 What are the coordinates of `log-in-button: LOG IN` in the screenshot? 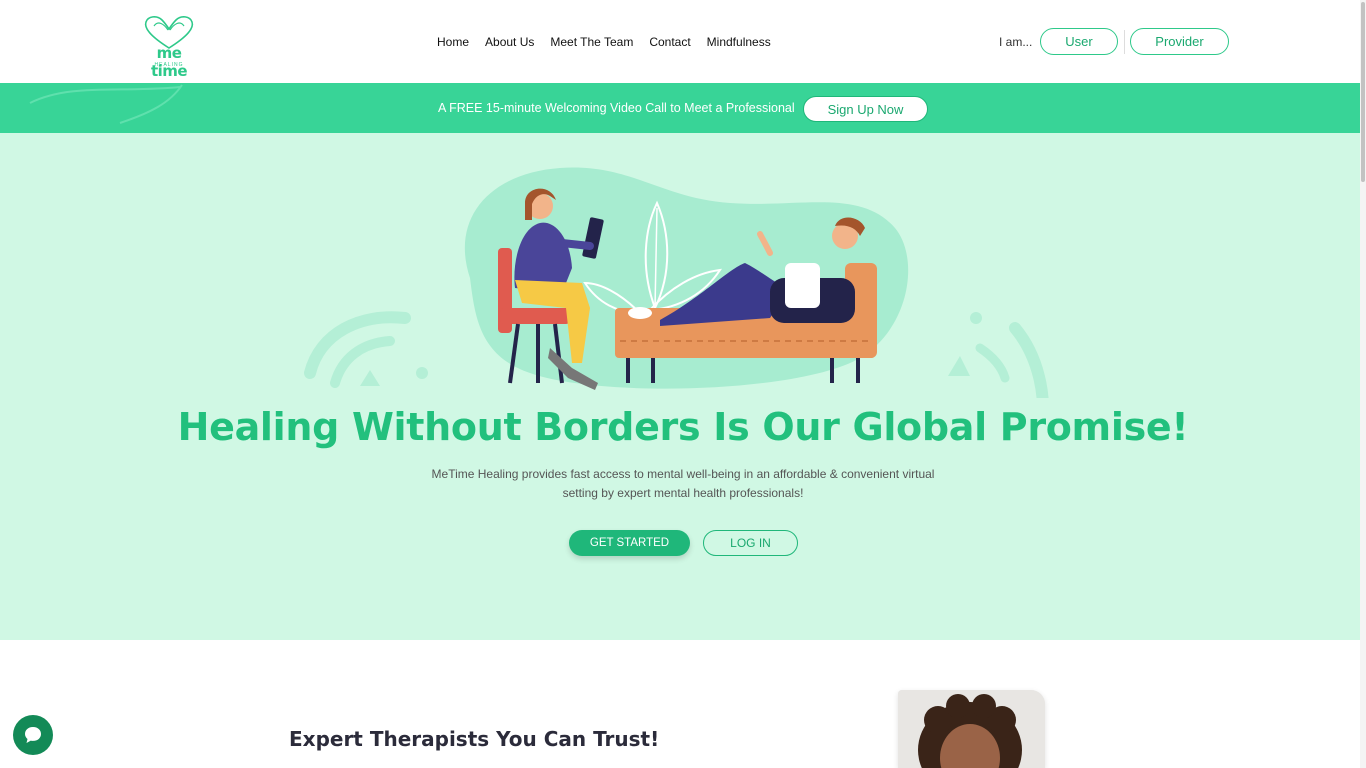 It's located at (750, 543).